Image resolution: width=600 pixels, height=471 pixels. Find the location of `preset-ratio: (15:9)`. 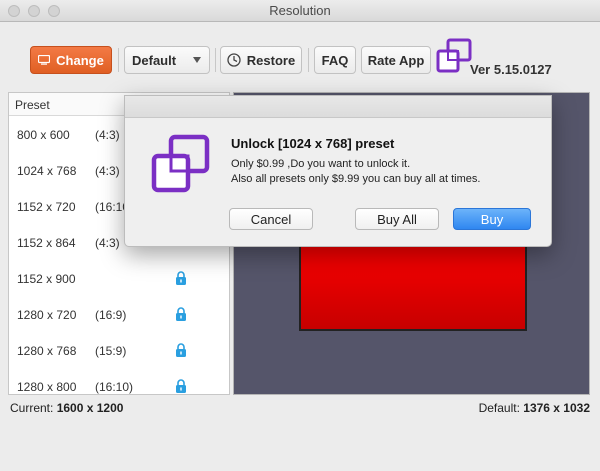

preset-ratio: (15:9) is located at coordinates (111, 351).